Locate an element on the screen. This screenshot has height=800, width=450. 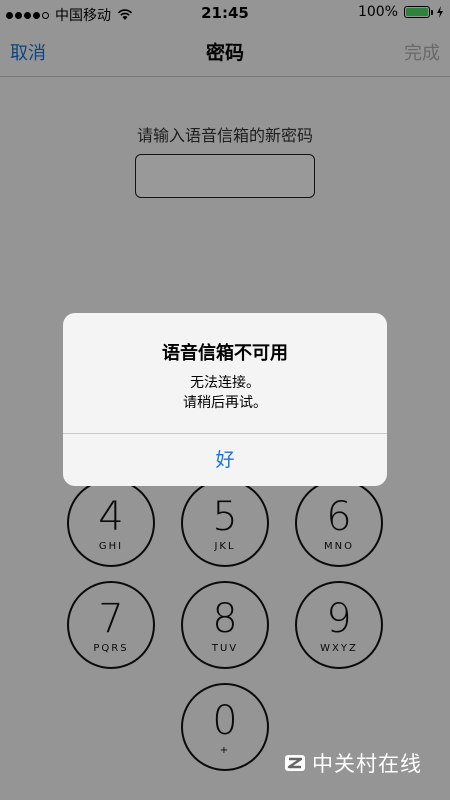
alert-message-line-1: 无法连接。 is located at coordinates (225, 383).